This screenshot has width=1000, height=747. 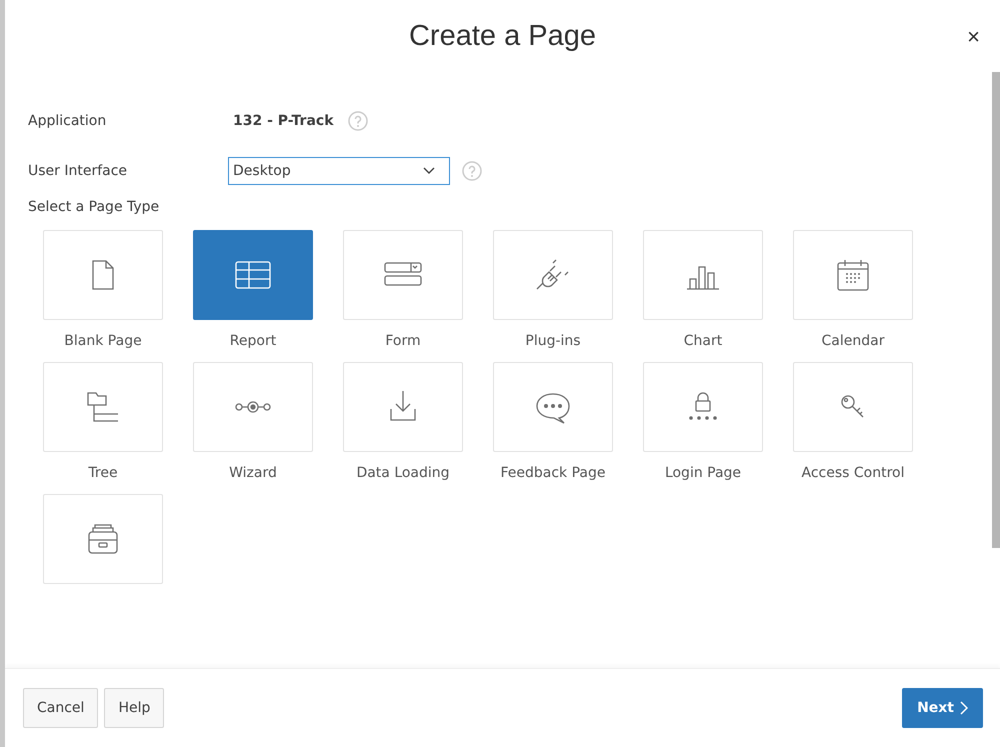 I want to click on section-heading: Select a Page Type, so click(x=94, y=207).